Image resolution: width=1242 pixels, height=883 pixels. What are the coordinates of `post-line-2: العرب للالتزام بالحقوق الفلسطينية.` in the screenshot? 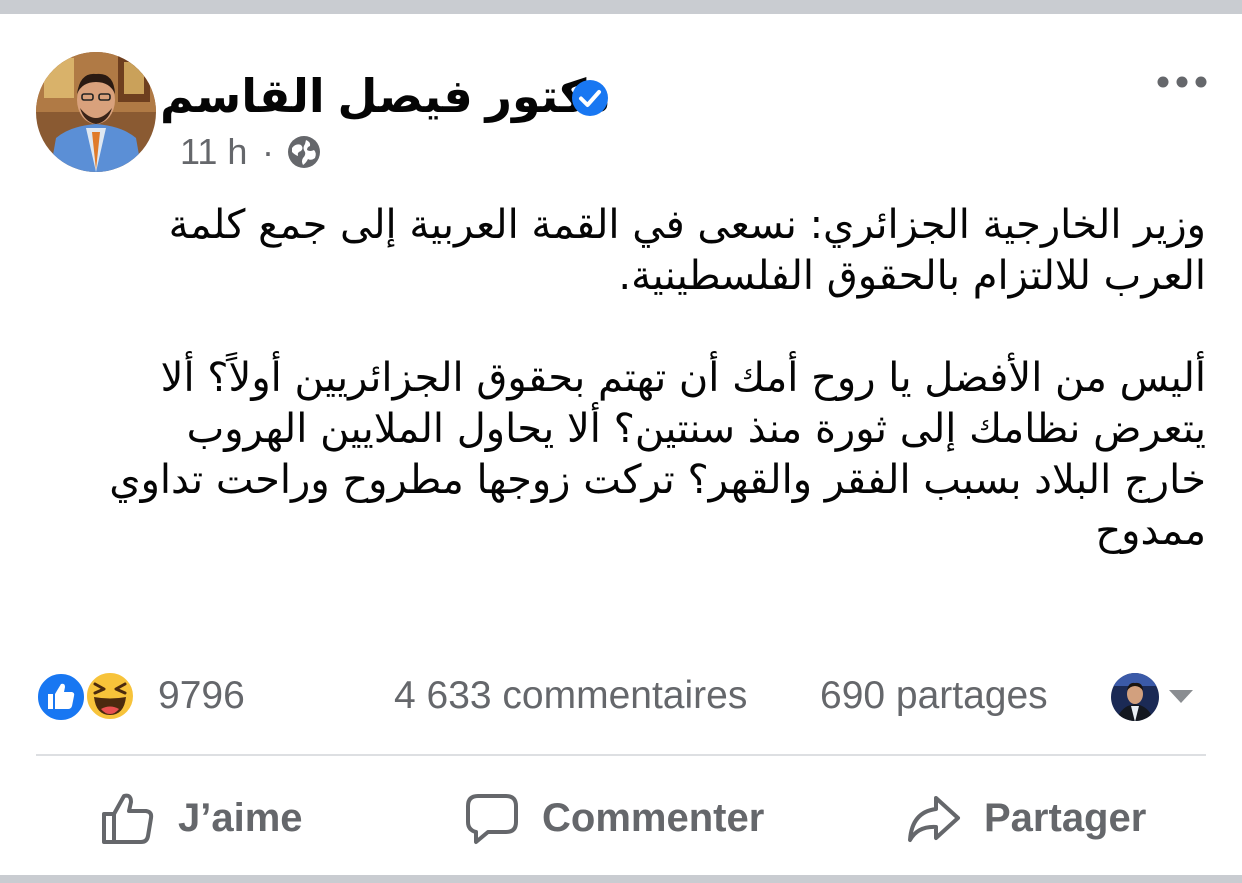 It's located at (912, 276).